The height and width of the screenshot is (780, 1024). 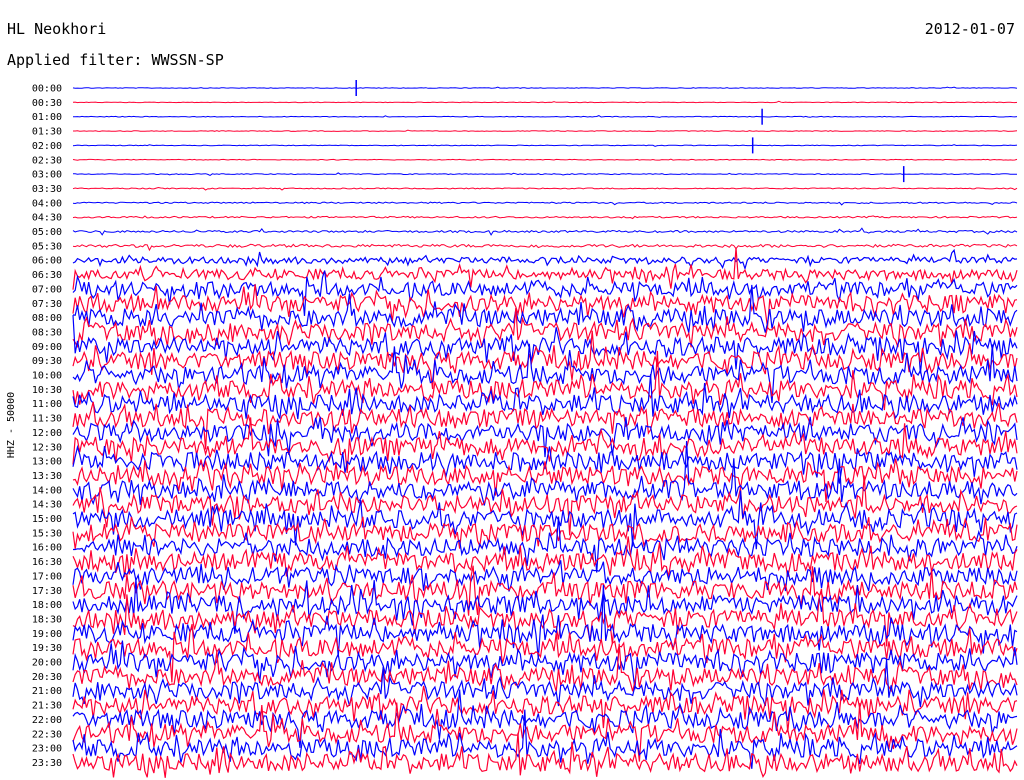 I want to click on row-tick-label: 22:00, so click(x=47, y=720).